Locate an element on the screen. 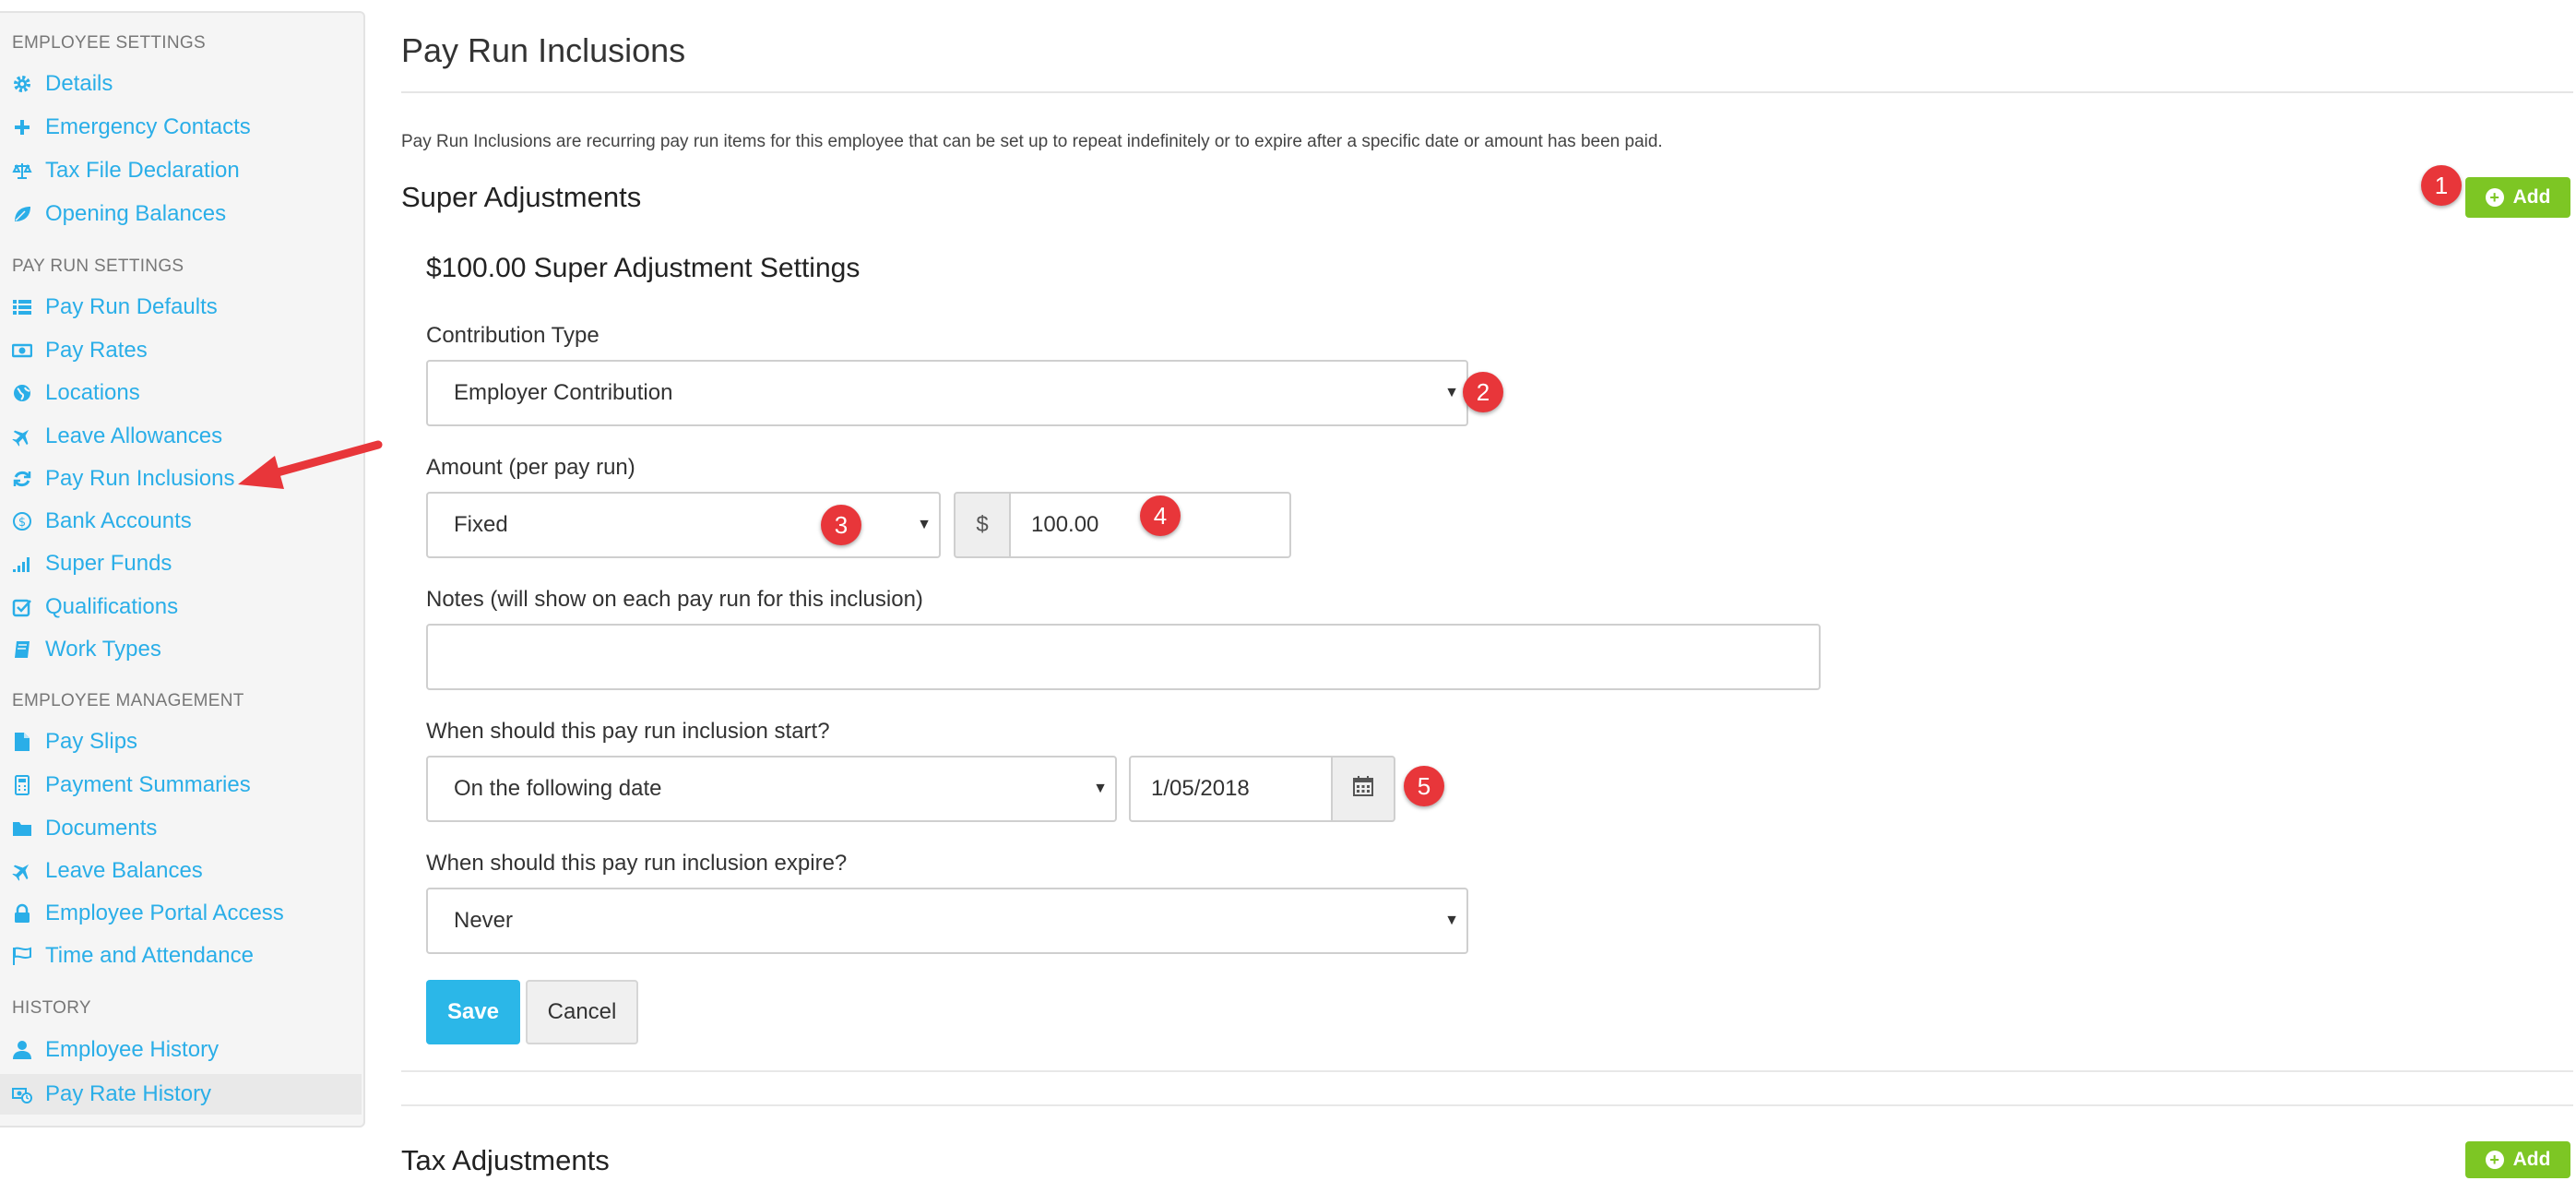 Image resolution: width=2576 pixels, height=1181 pixels. sidebar-item-label: Locations is located at coordinates (93, 392).